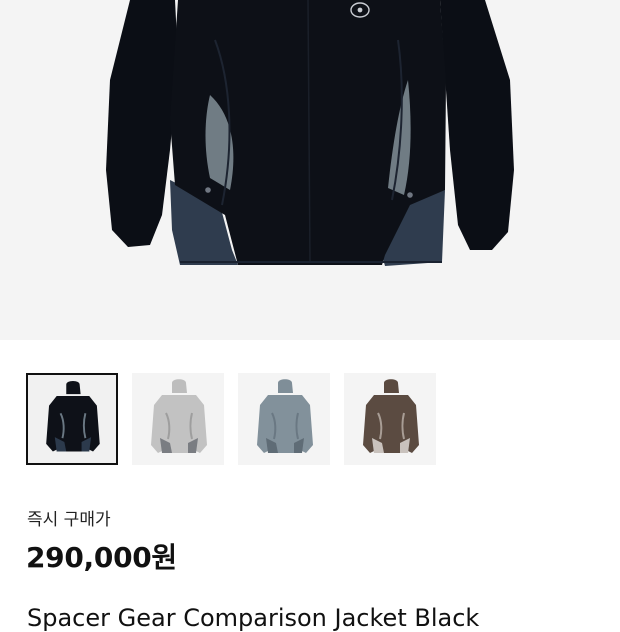 The width and height of the screenshot is (620, 632). Describe the element at coordinates (253, 618) in the screenshot. I see `product-title: Spacer Gear Comparison Jacket Black` at that location.